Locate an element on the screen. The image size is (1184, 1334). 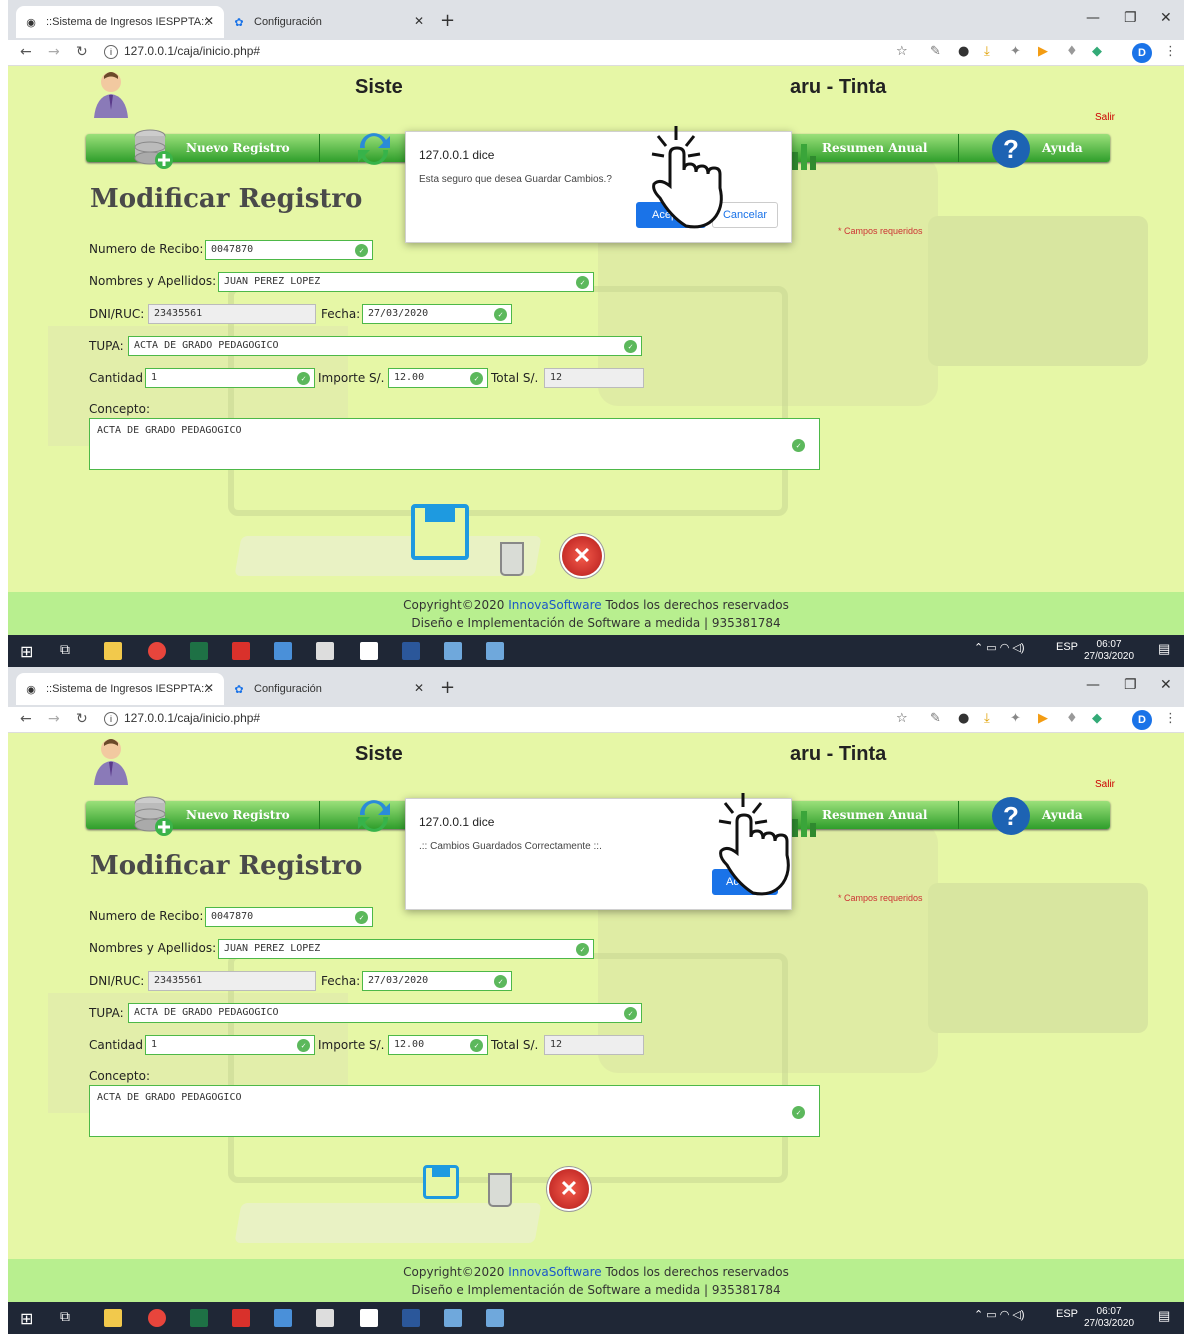
photos-icon is located at coordinates (369, 651).